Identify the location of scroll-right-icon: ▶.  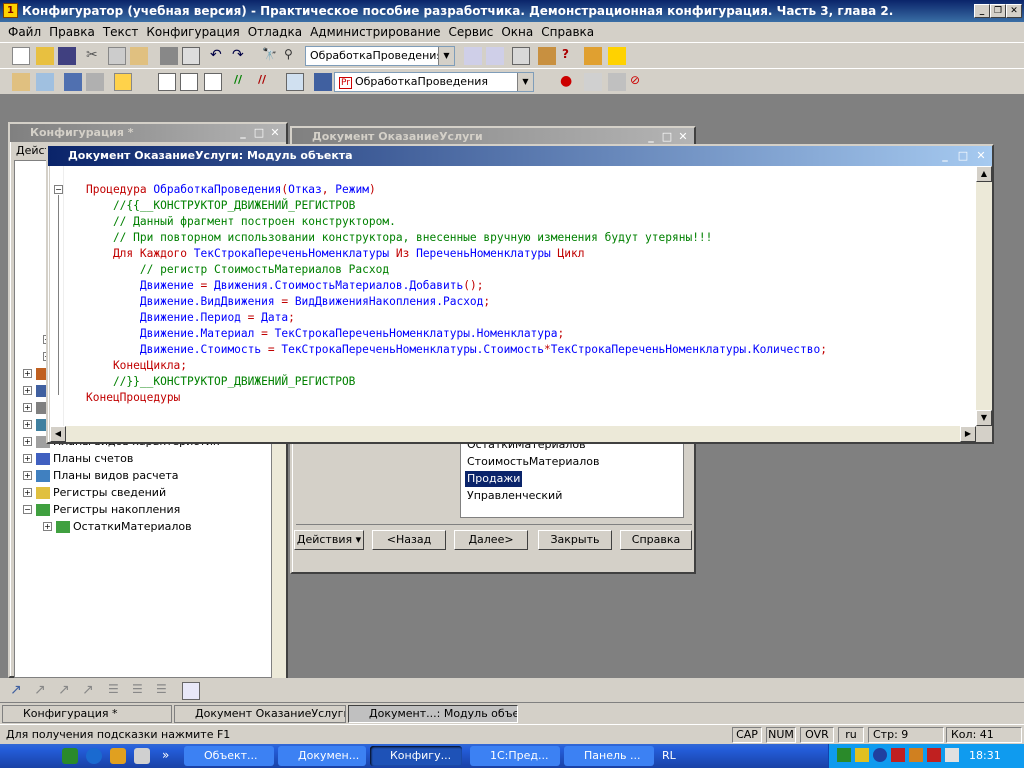
(968, 434).